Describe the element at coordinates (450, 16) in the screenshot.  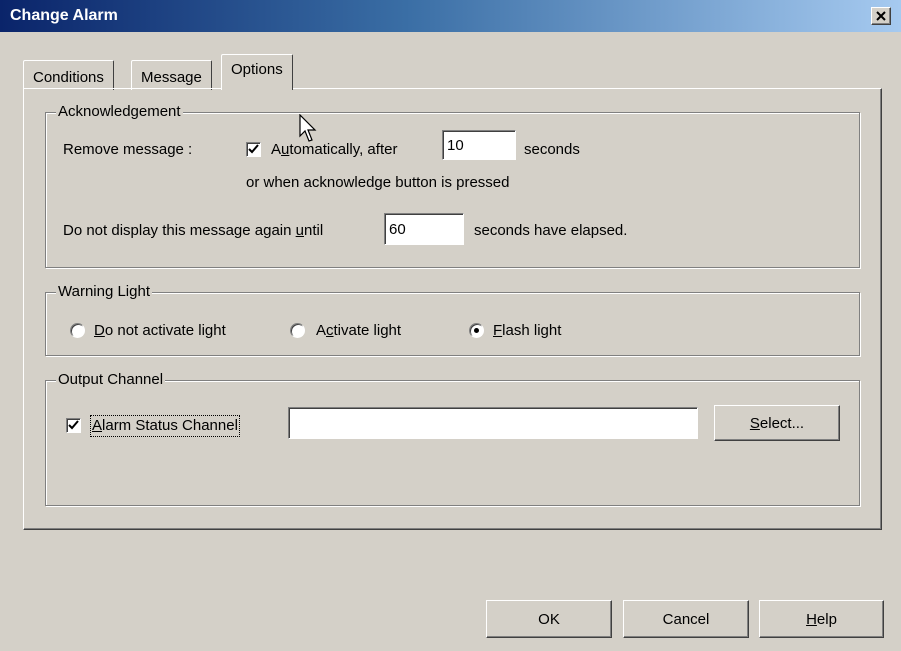
I see `title-bar: Change Alarm` at that location.